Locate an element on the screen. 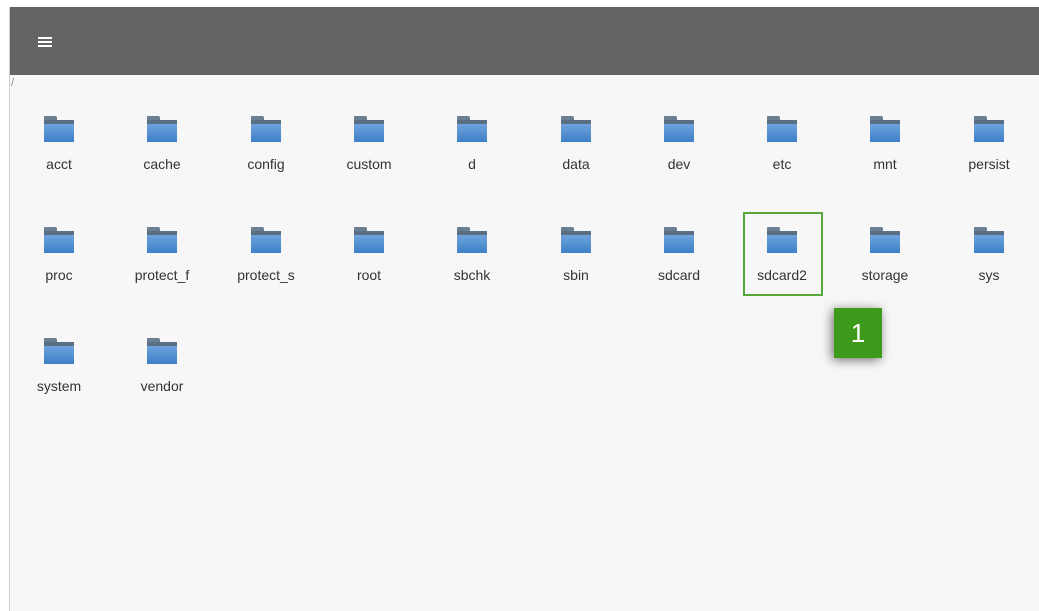 This screenshot has height=611, width=1039. folder-item-mnt: mnt is located at coordinates (885, 151).